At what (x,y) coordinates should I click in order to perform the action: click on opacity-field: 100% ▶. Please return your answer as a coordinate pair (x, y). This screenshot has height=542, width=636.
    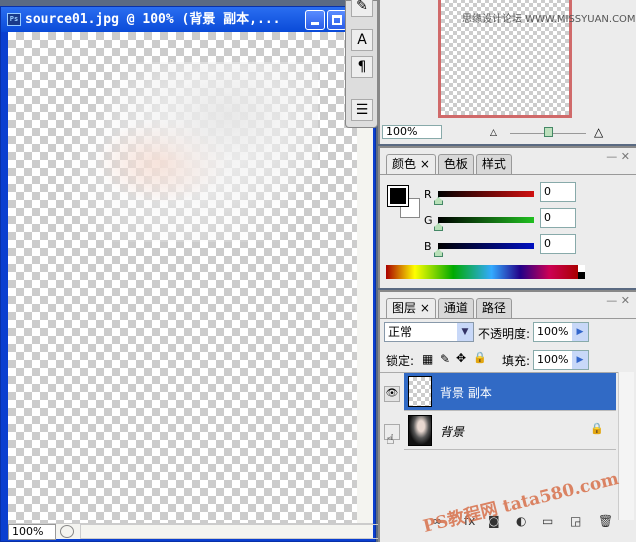
    Looking at the image, I should click on (561, 332).